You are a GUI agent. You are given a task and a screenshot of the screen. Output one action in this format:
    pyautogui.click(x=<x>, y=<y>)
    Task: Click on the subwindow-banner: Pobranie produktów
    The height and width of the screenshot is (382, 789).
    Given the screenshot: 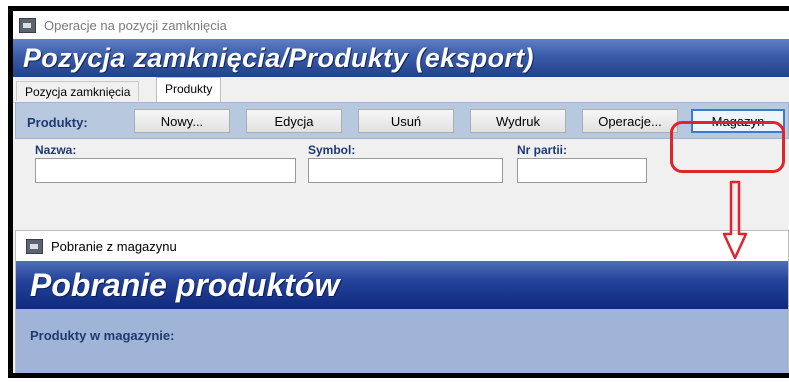 What is the action you would take?
    pyautogui.click(x=402, y=285)
    